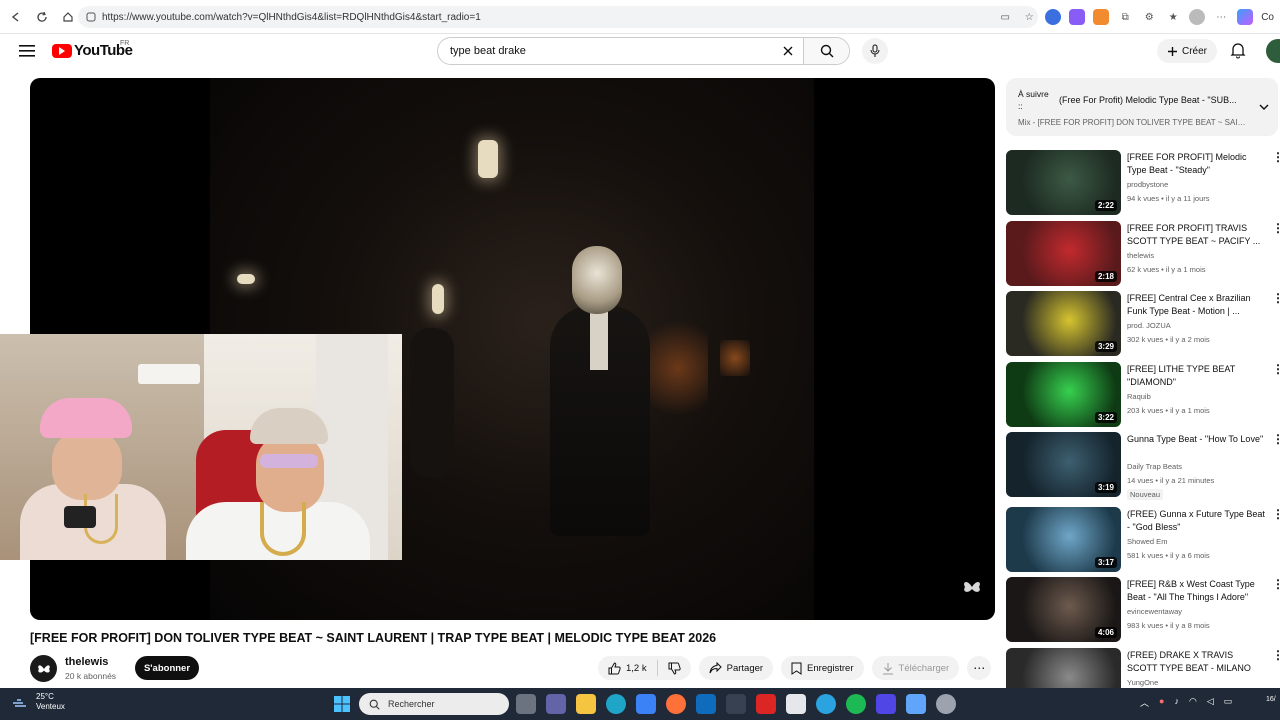 The image size is (1280, 720). I want to click on settings-icon, so click(946, 704).